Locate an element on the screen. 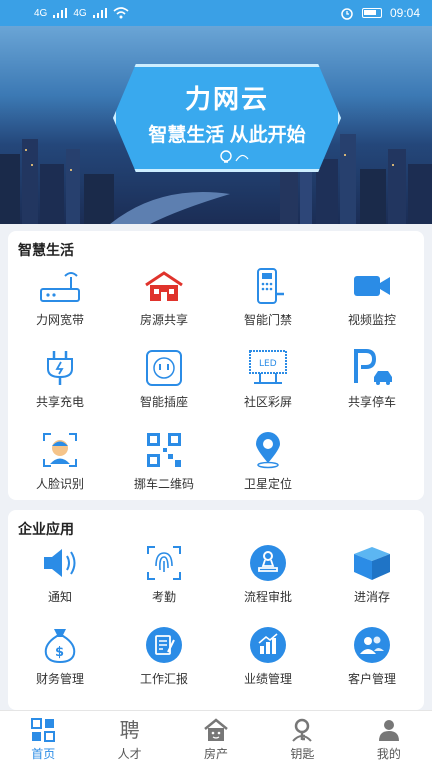 The width and height of the screenshot is (432, 768). battery-icon is located at coordinates (371, 13).